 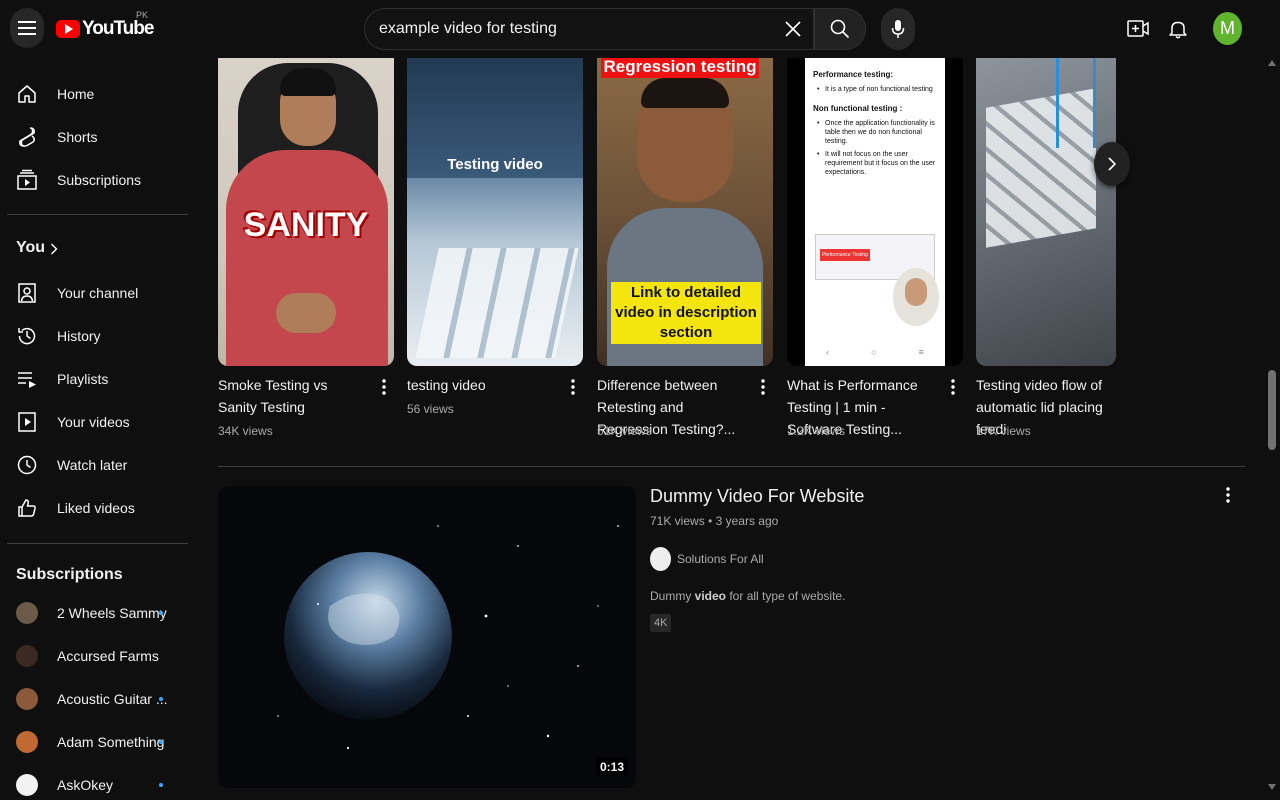 I want to click on bell-icon, so click(x=1178, y=30).